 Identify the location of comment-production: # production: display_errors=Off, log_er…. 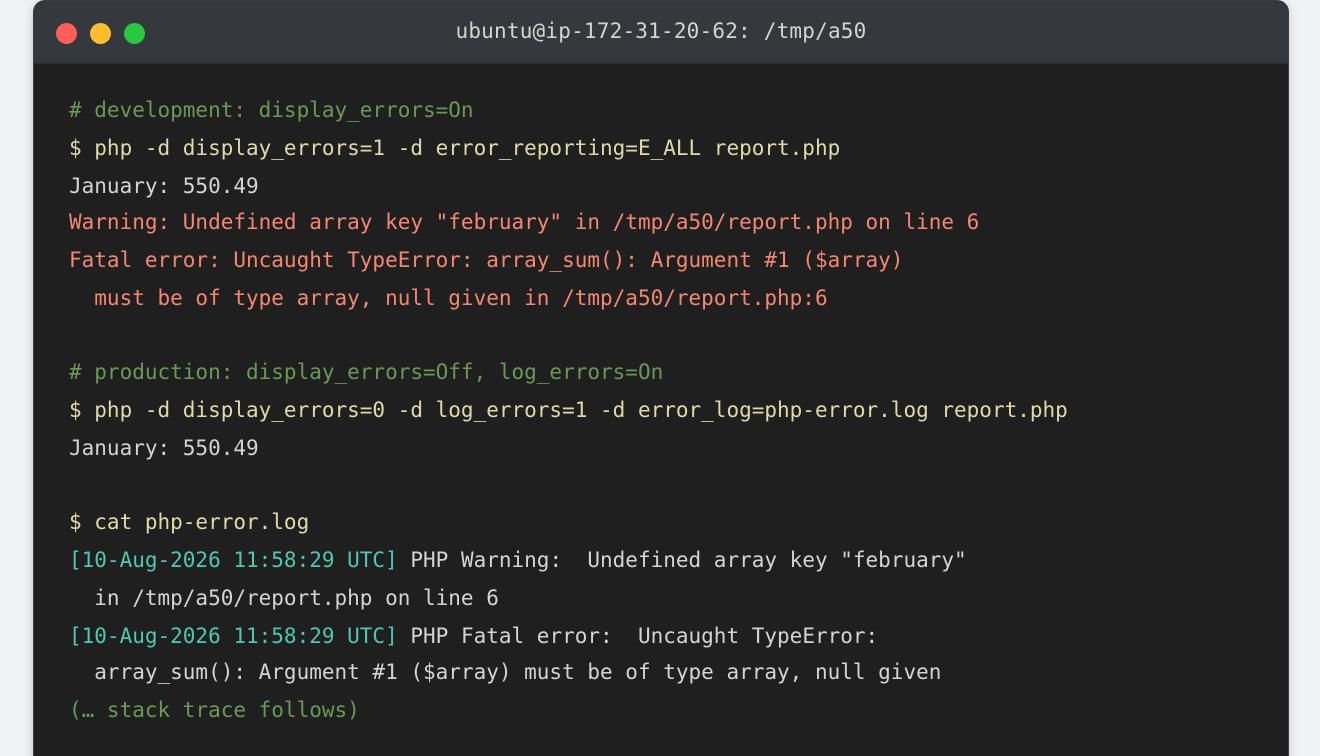
(366, 372).